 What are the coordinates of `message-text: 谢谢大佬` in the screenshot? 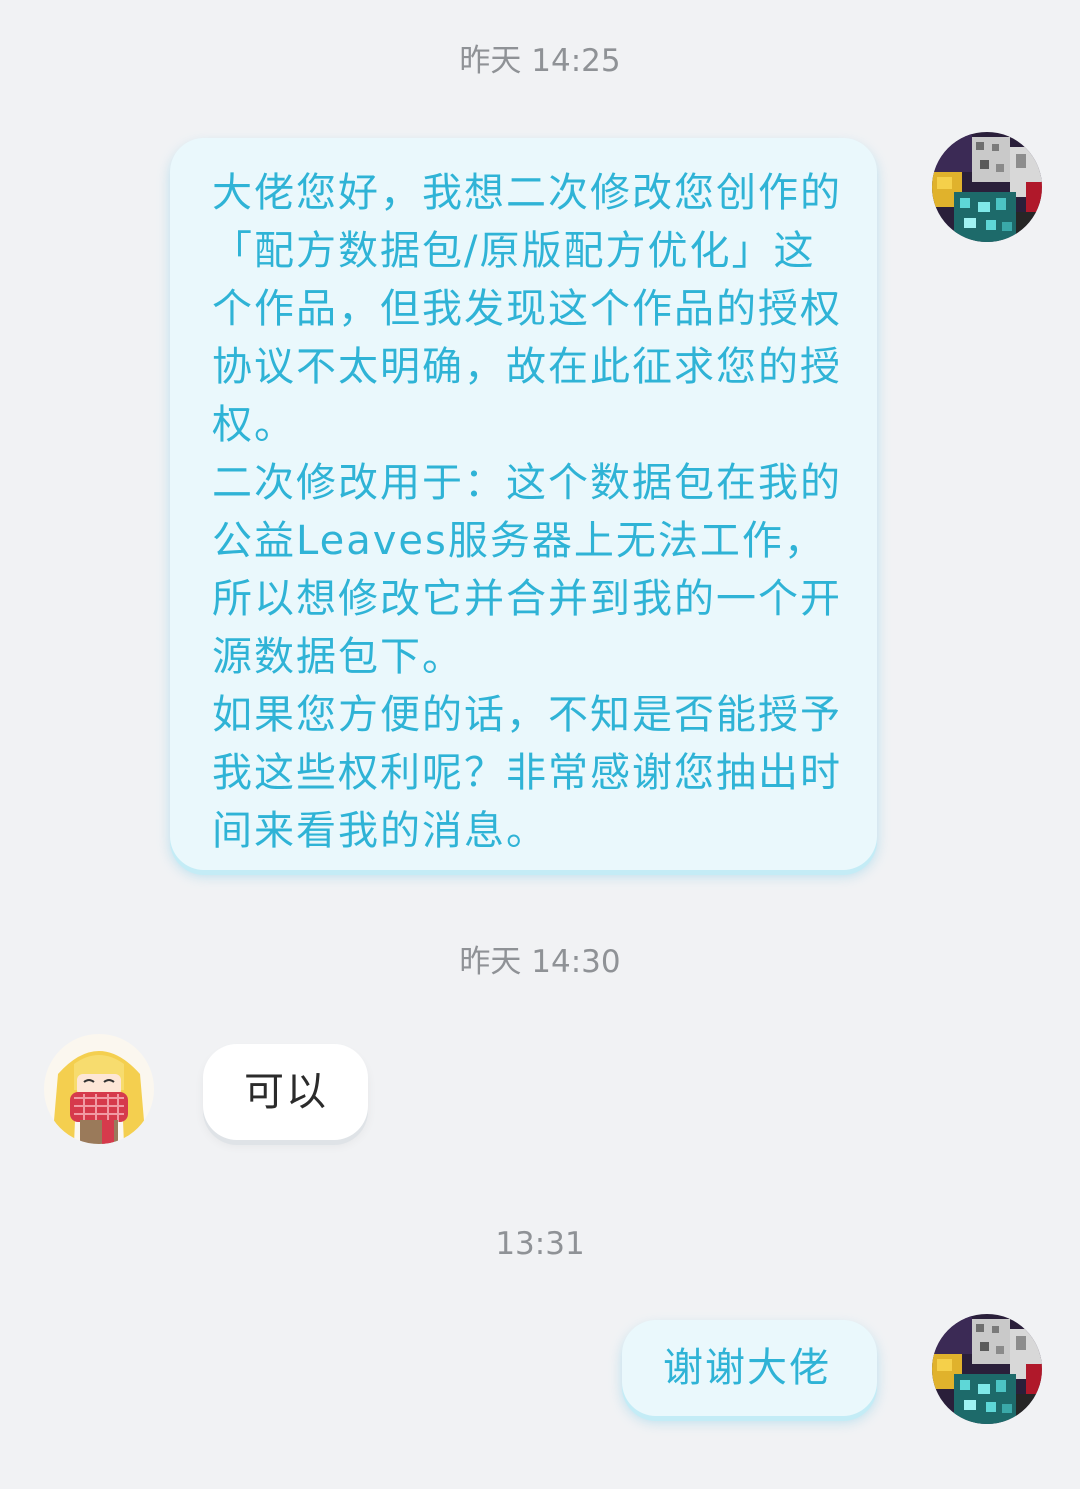 It's located at (747, 1368).